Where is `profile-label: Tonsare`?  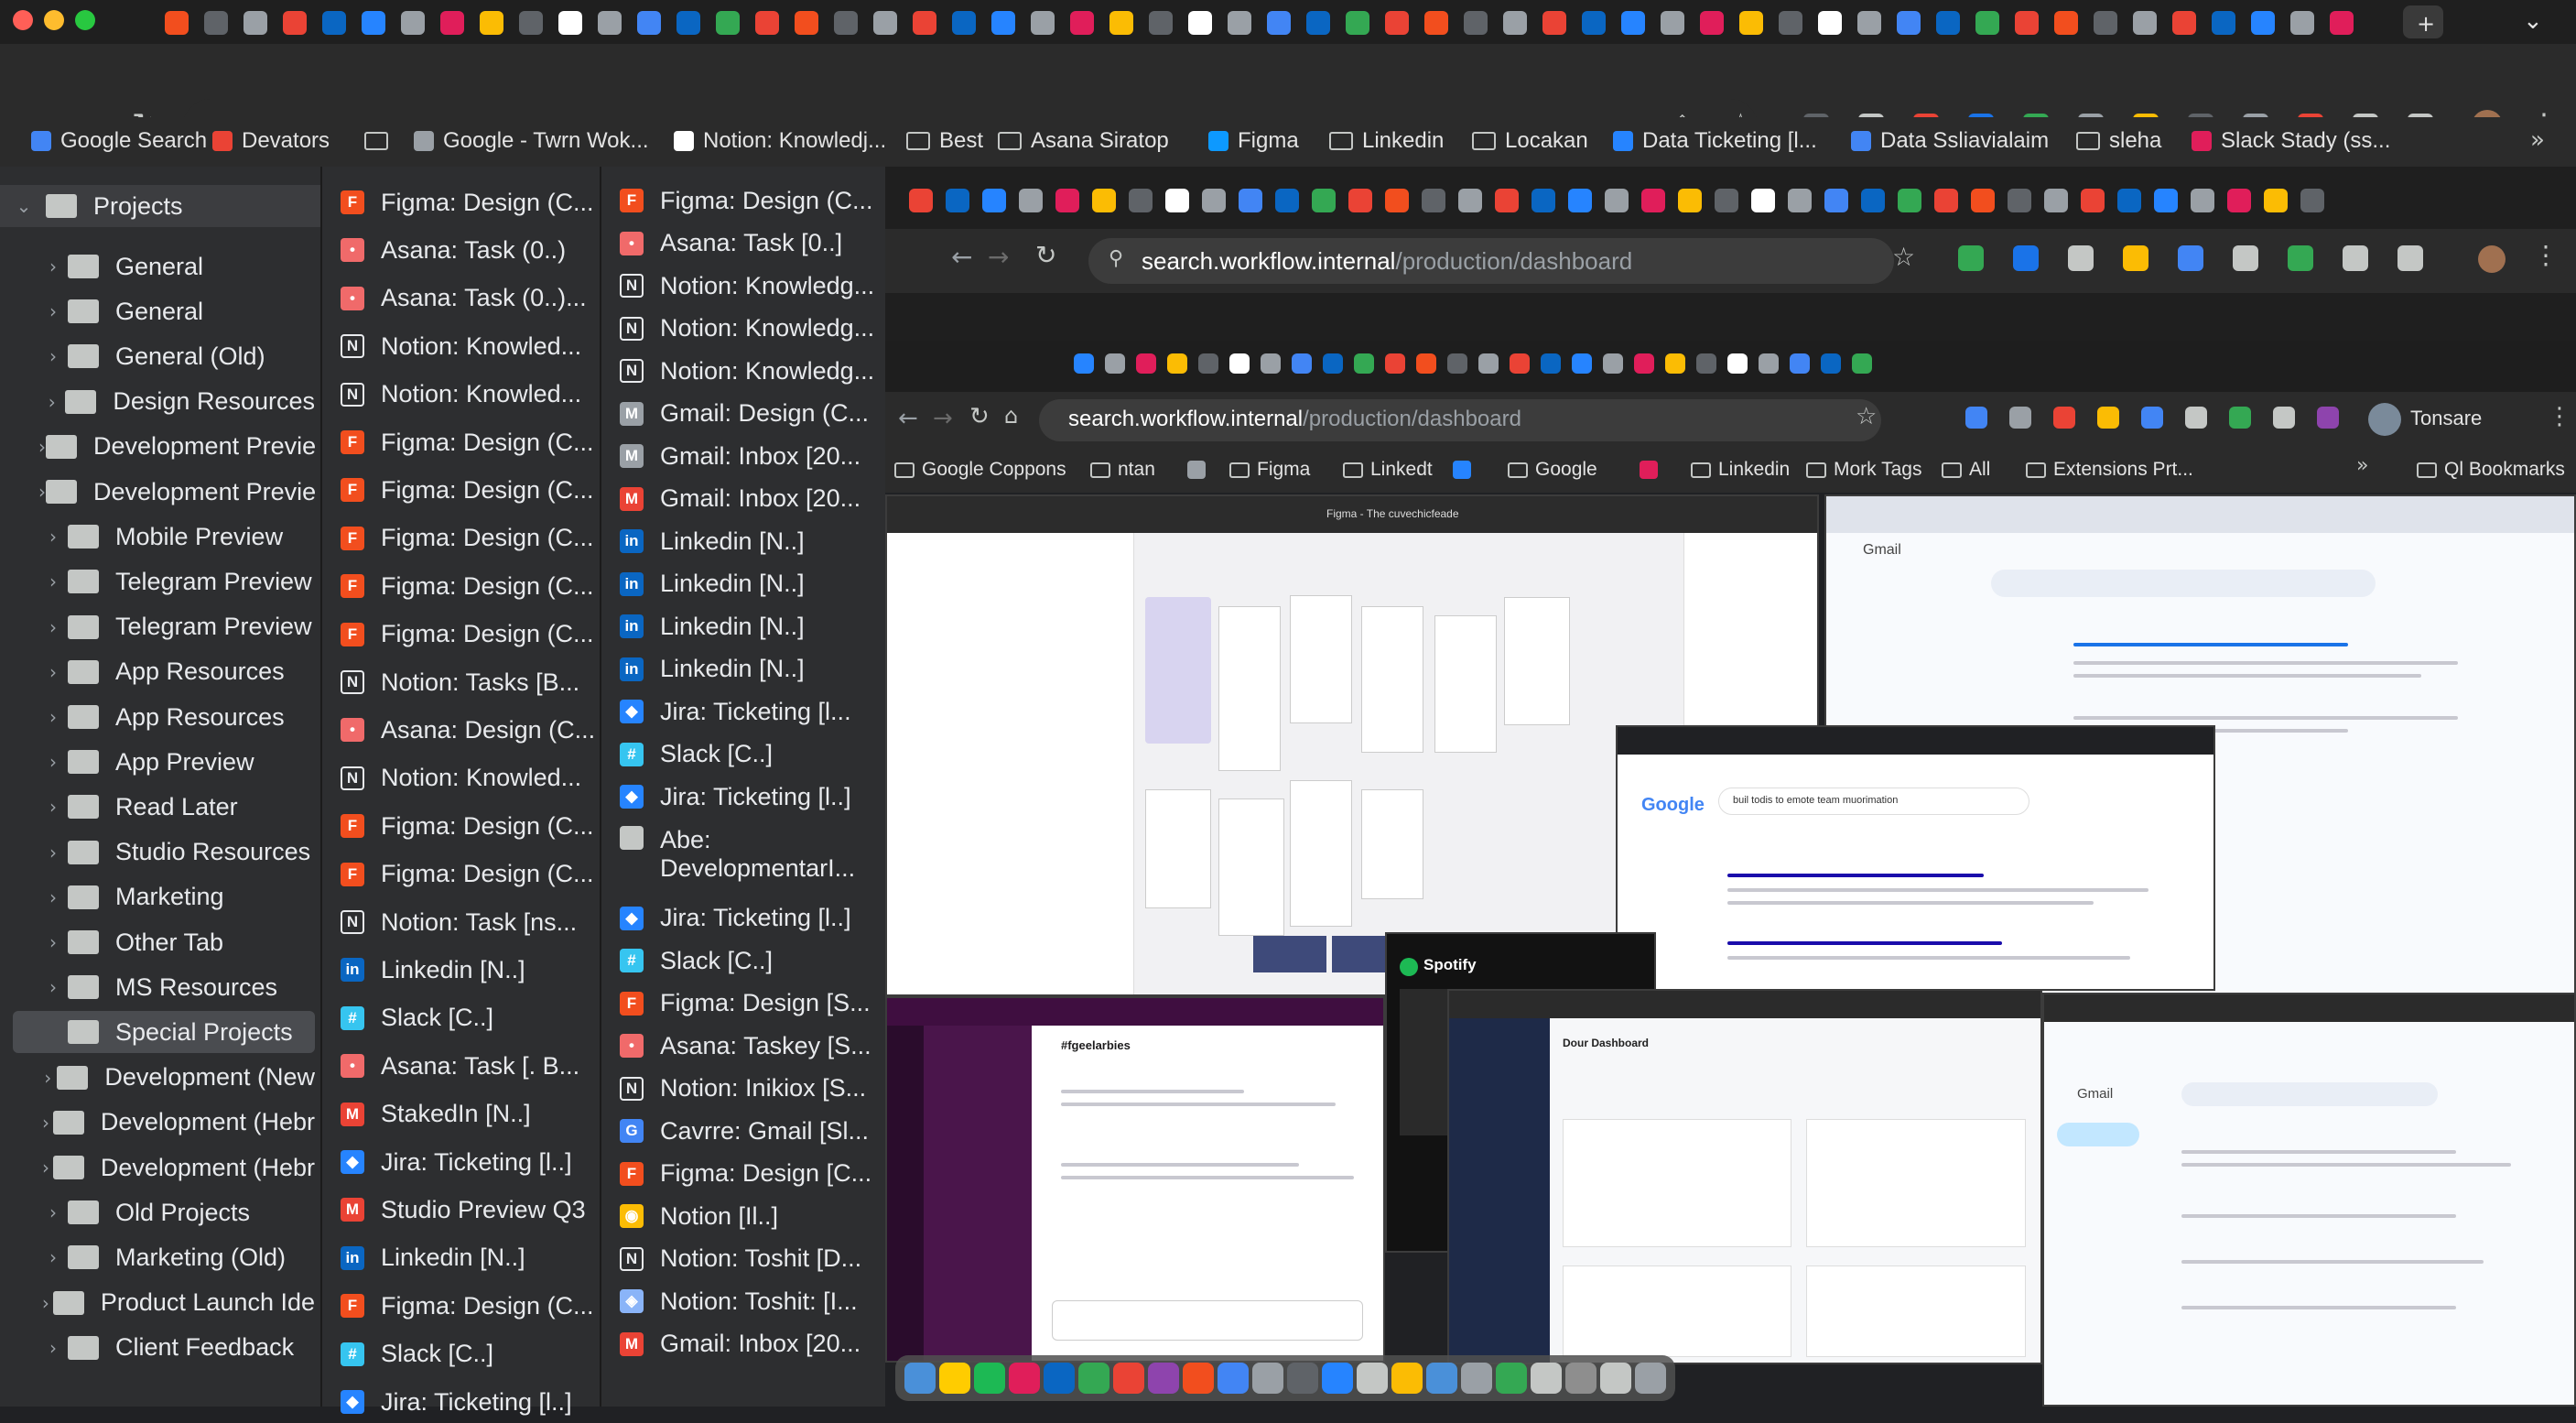 profile-label: Tonsare is located at coordinates (2446, 418).